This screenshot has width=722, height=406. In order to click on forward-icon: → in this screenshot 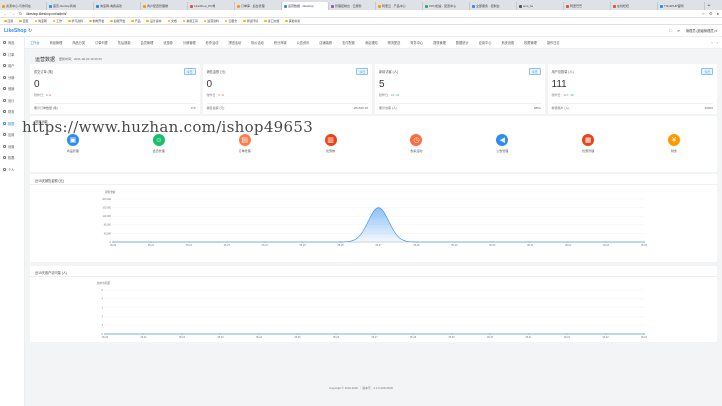, I will do `click(13, 13)`.